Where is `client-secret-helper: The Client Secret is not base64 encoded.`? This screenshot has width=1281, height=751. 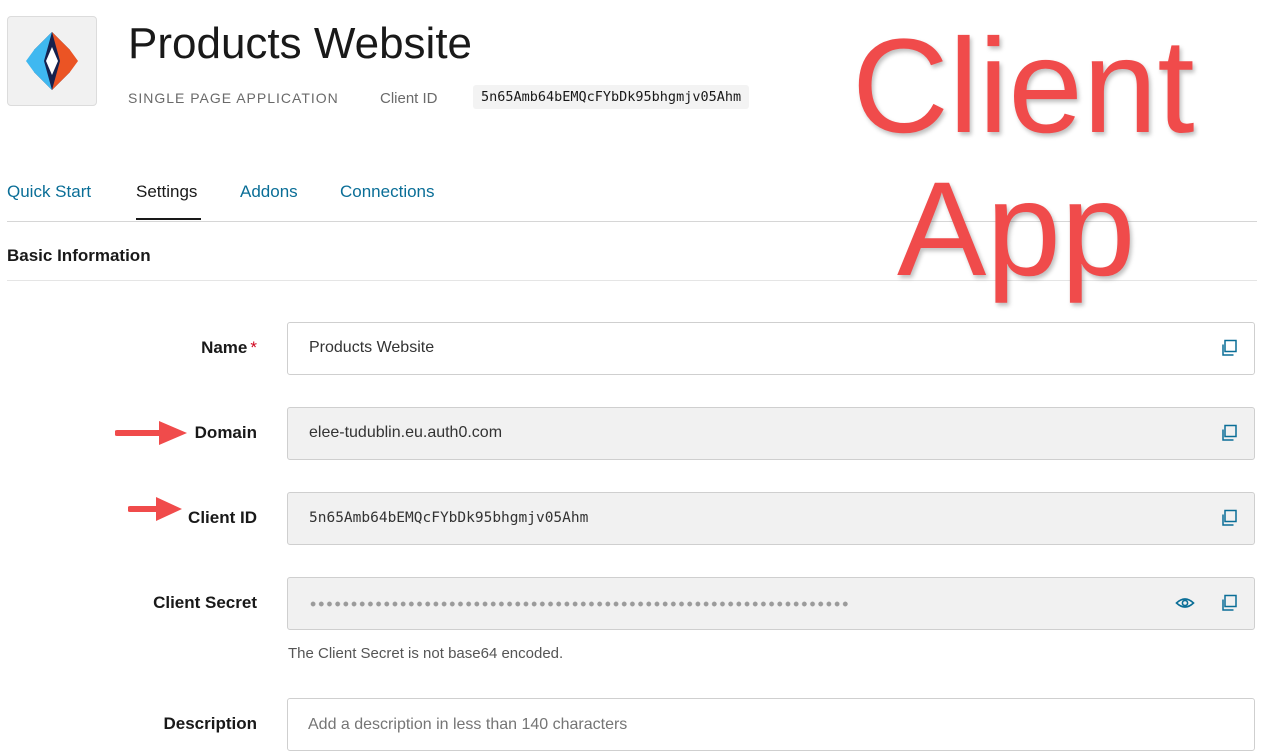
client-secret-helper: The Client Secret is not base64 encoded. is located at coordinates (426, 653).